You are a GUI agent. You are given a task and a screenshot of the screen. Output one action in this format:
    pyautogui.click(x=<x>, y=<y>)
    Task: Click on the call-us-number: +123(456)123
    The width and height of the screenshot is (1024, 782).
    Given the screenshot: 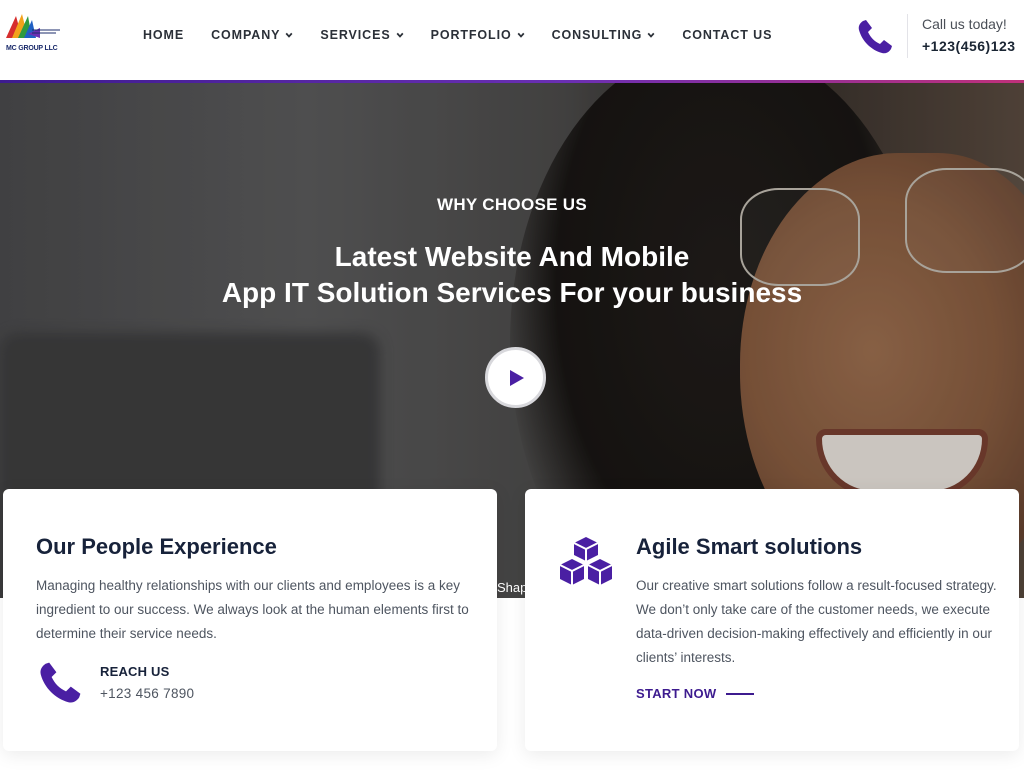 What is the action you would take?
    pyautogui.click(x=969, y=46)
    